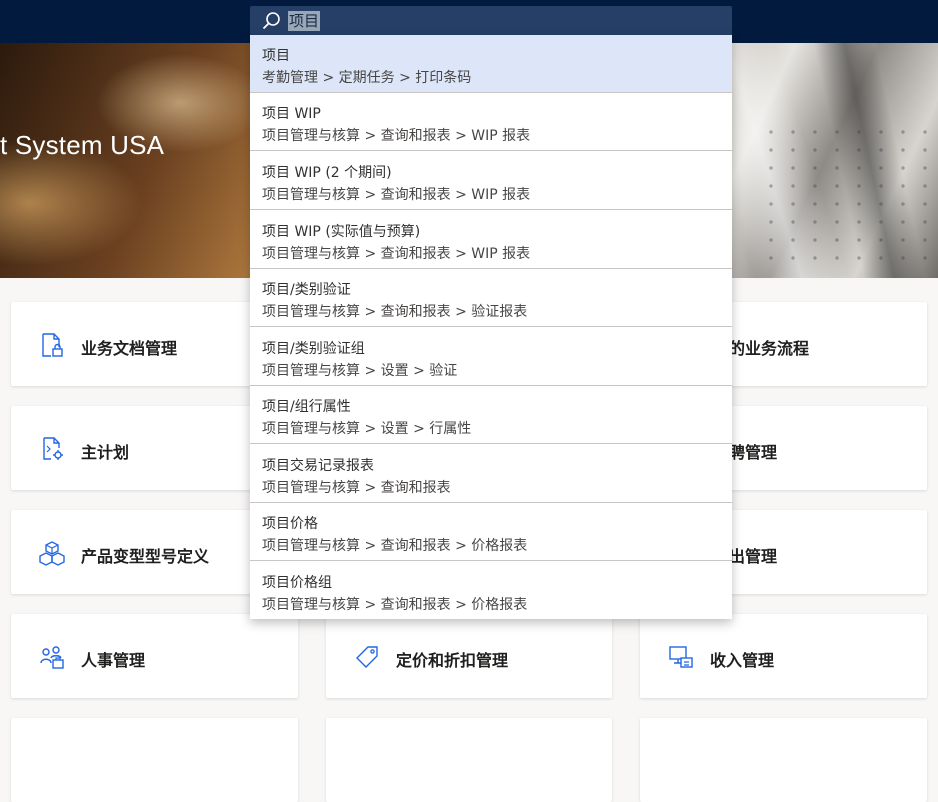 This screenshot has height=802, width=938. Describe the element at coordinates (491, 591) in the screenshot. I see `suggestion-item: 项目价格组 项目管理与核算 > 查询和报表 > 价格报表` at that location.